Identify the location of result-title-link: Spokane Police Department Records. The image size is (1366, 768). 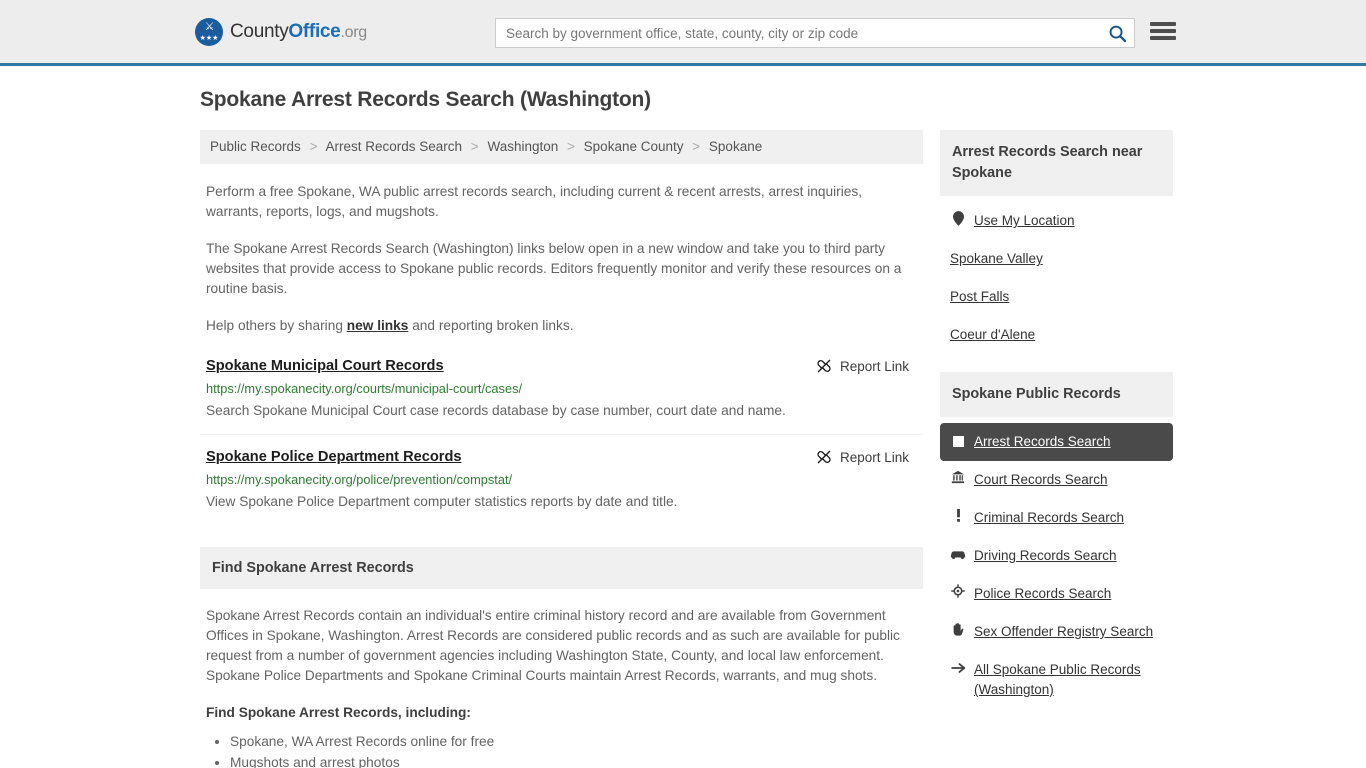
(333, 457).